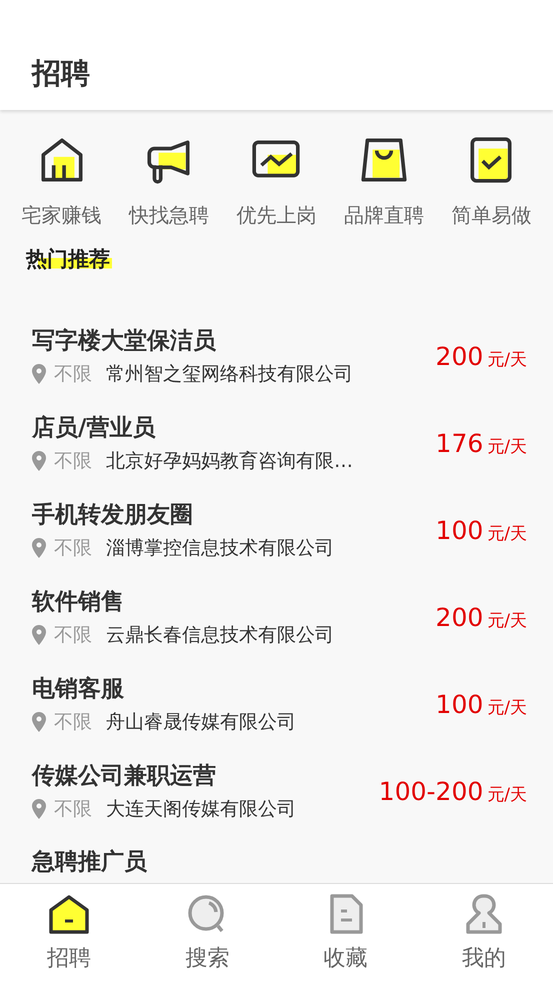  Describe the element at coordinates (61, 73) in the screenshot. I see `page-title: 招聘` at that location.